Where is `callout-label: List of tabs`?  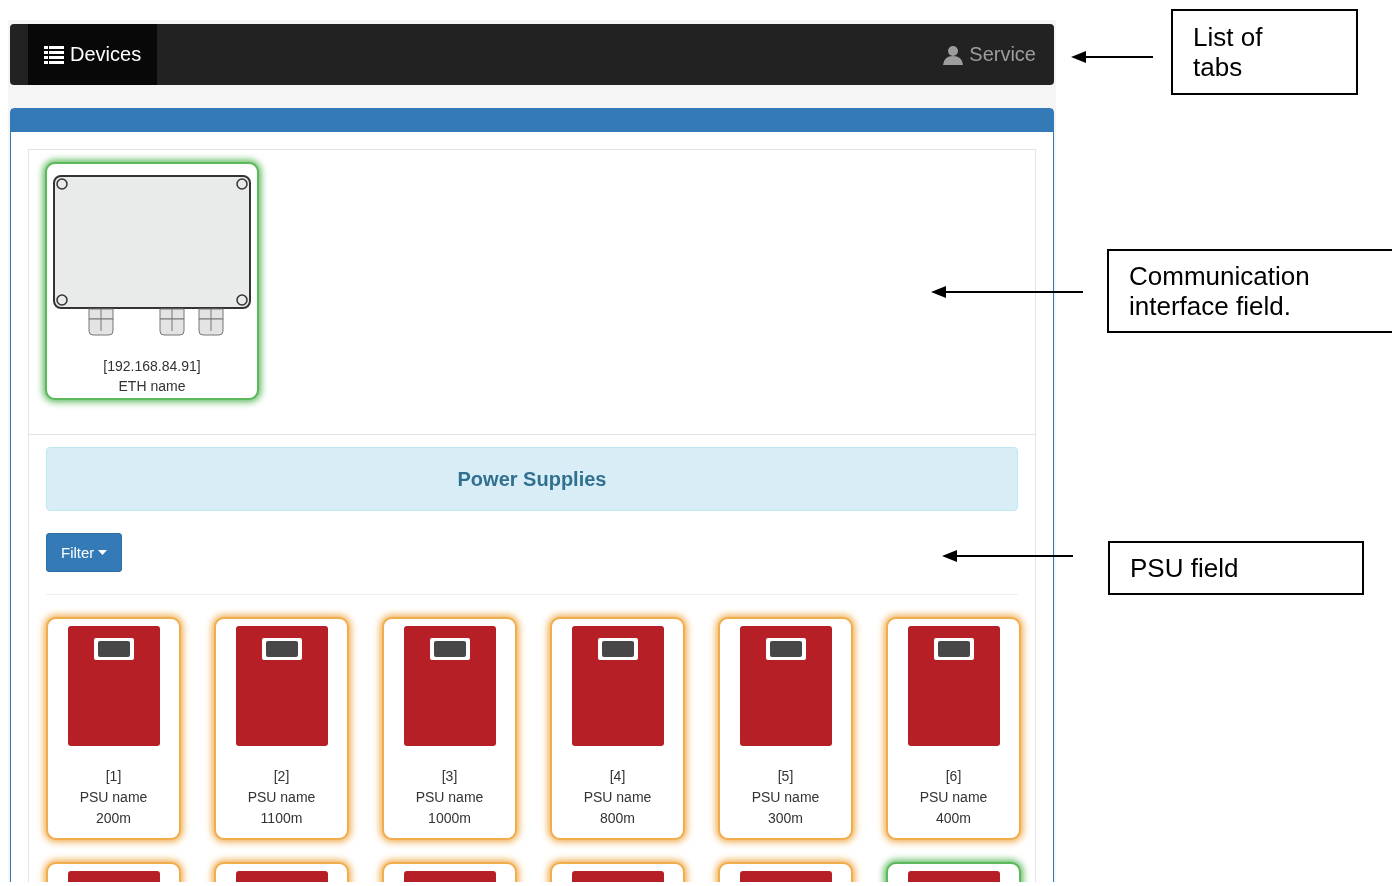 callout-label: List of tabs is located at coordinates (1264, 52).